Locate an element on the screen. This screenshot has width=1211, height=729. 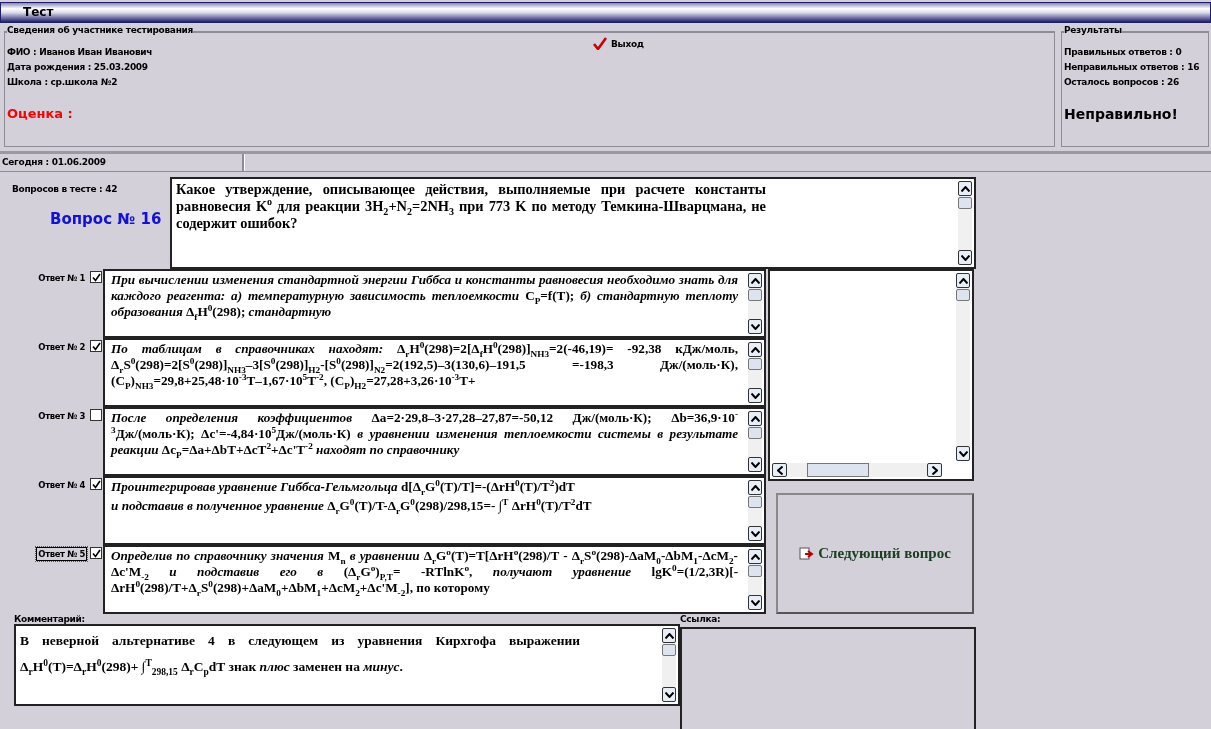
answer-text: Проинтегрировав уравнение Гиббса-Гельмгольца d[Δ$_{r}$G$^{0}$(T)/T]=-(ΔrH$^{0}$(T)/T$^{2}$)dT is located at coordinates (343, 487).